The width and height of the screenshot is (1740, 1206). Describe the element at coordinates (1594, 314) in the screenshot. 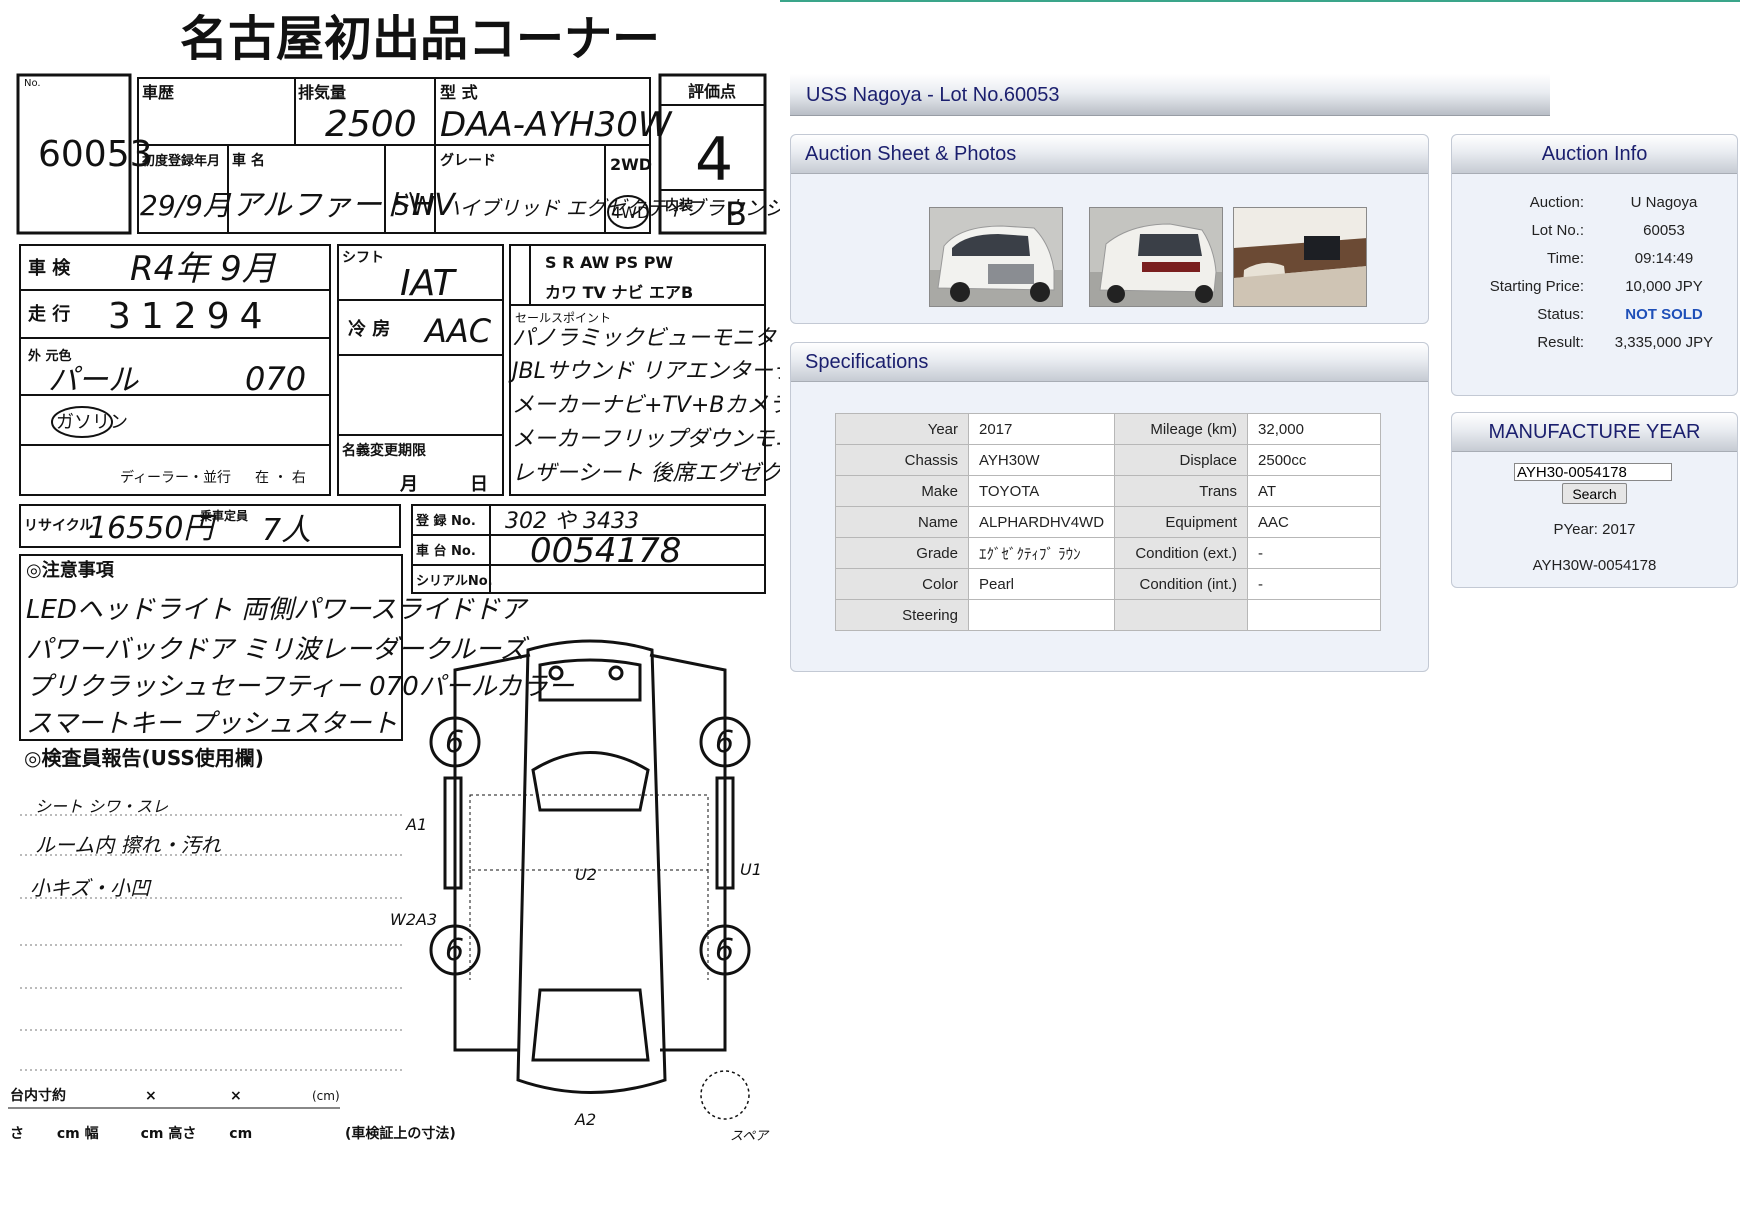

I see `auction-info-row: Status: NOT SOLD` at that location.